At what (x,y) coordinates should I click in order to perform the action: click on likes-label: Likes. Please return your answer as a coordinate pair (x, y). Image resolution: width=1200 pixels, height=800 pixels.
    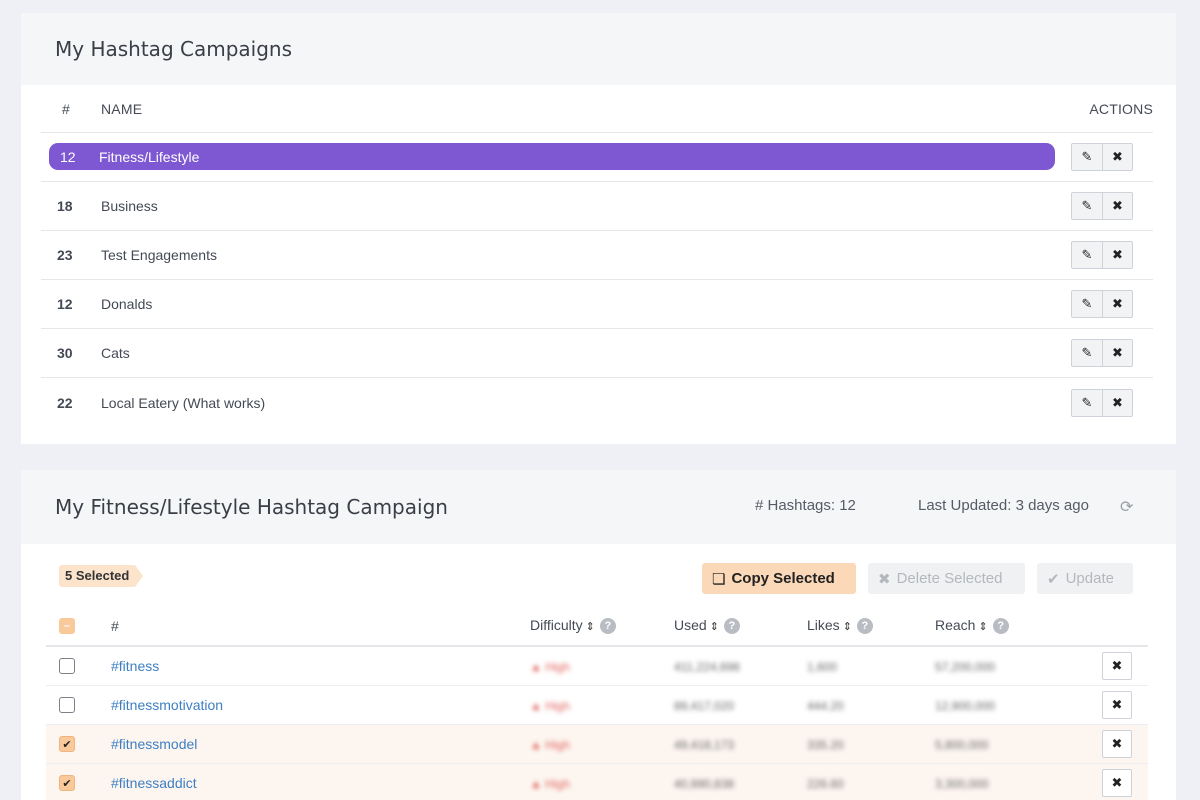
    Looking at the image, I should click on (823, 624).